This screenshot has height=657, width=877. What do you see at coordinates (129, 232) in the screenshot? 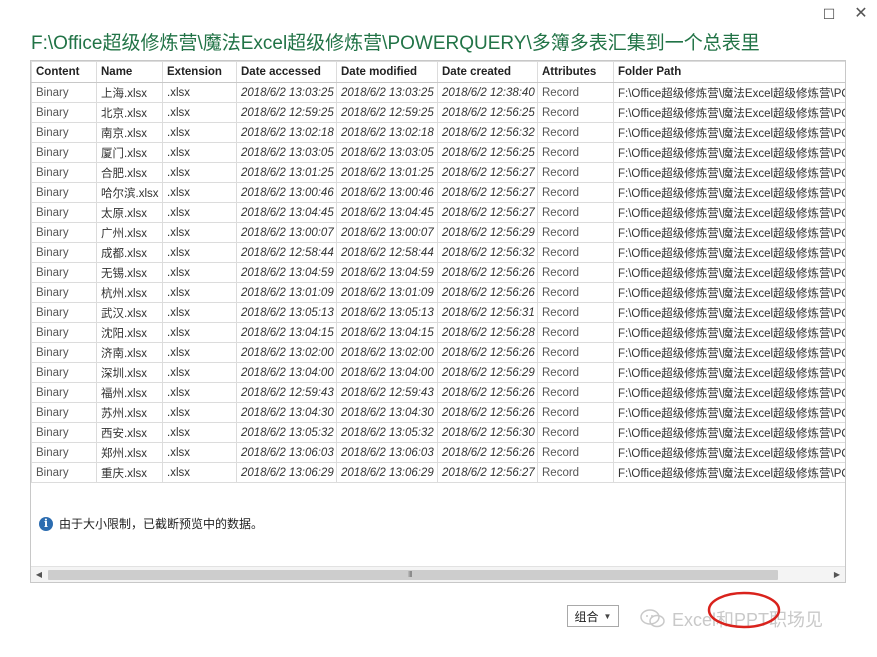
I see `table-cell: 广州.xlsx` at bounding box center [129, 232].